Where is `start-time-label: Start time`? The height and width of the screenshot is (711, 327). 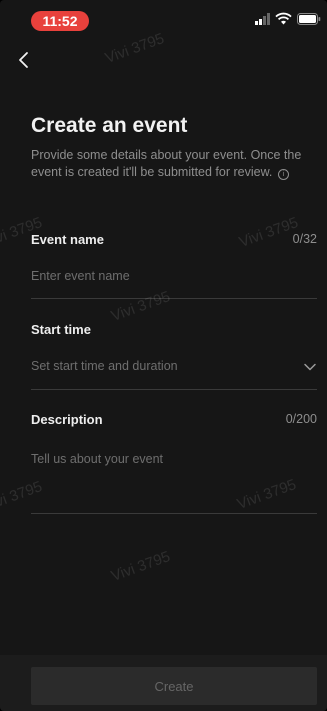 start-time-label: Start time is located at coordinates (61, 329).